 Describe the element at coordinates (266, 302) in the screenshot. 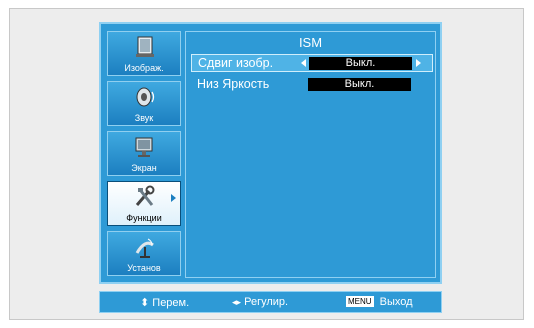

I see `adjust-hint-label: Регулир.` at that location.